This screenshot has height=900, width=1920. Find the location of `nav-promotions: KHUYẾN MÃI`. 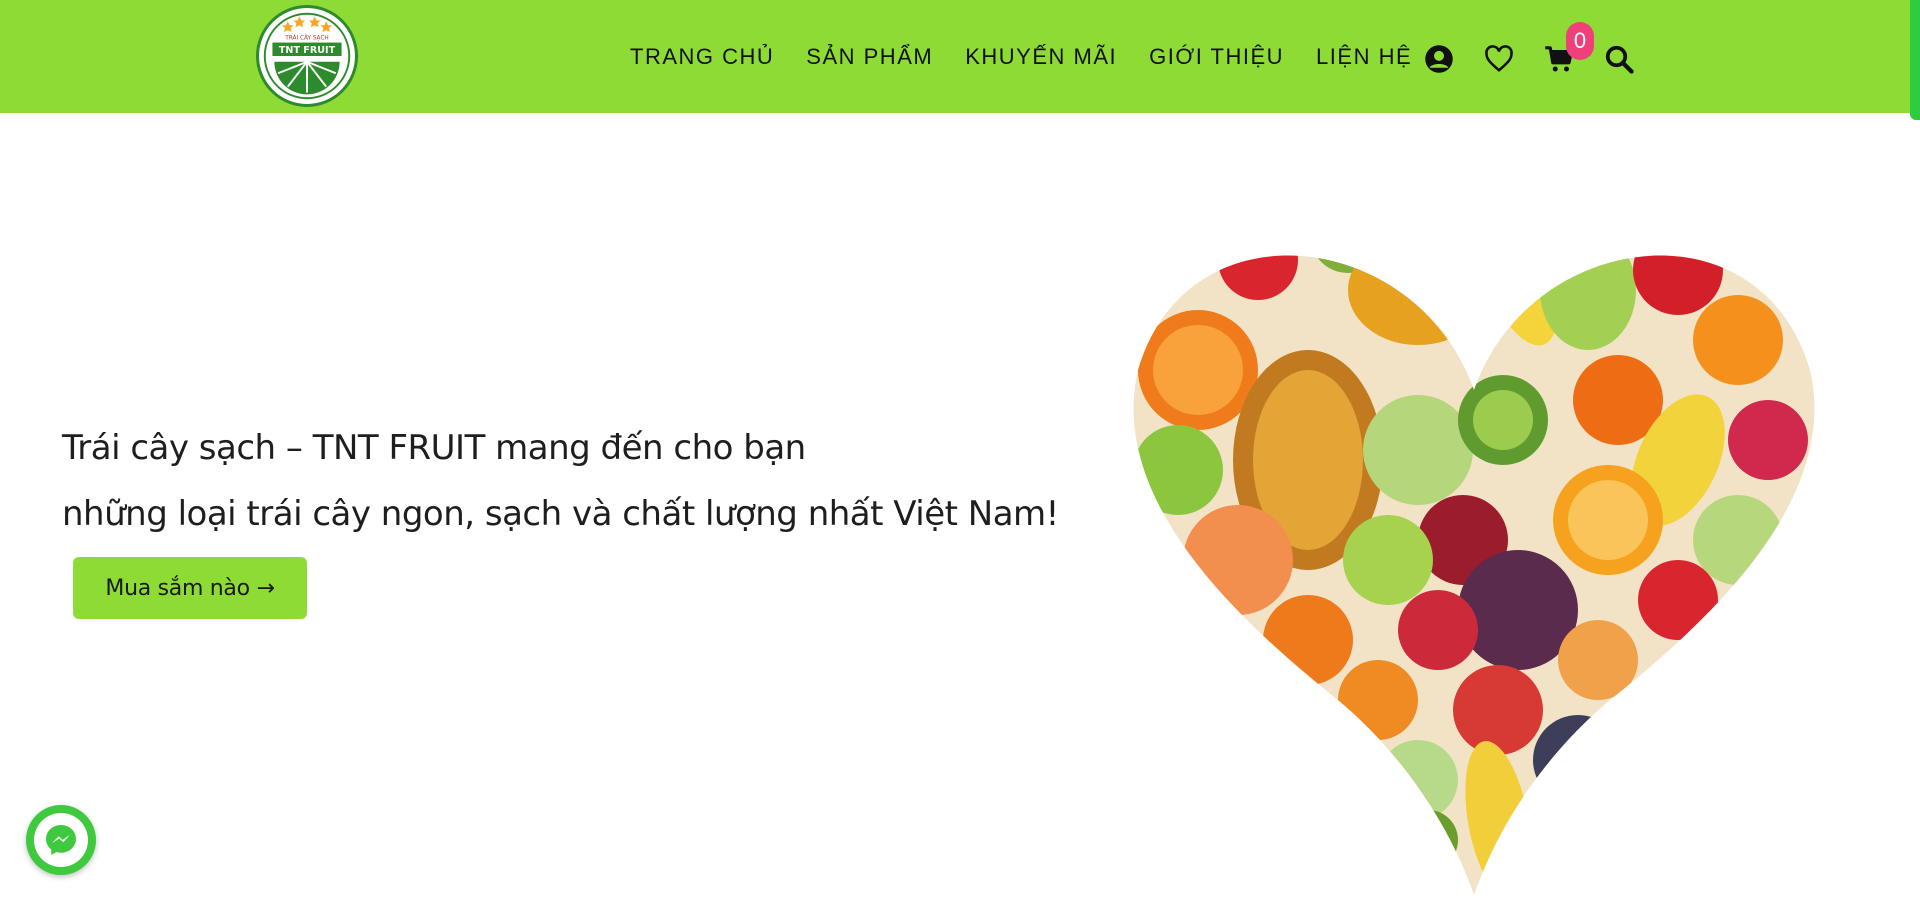

nav-promotions: KHUYẾN MÃI is located at coordinates (1041, 57).